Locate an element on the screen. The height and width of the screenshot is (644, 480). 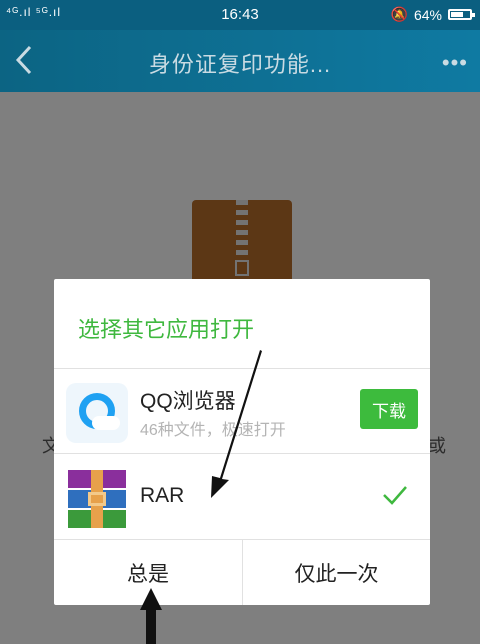
arrow-annotation-shaft-bottom is located at coordinates (151, 626).